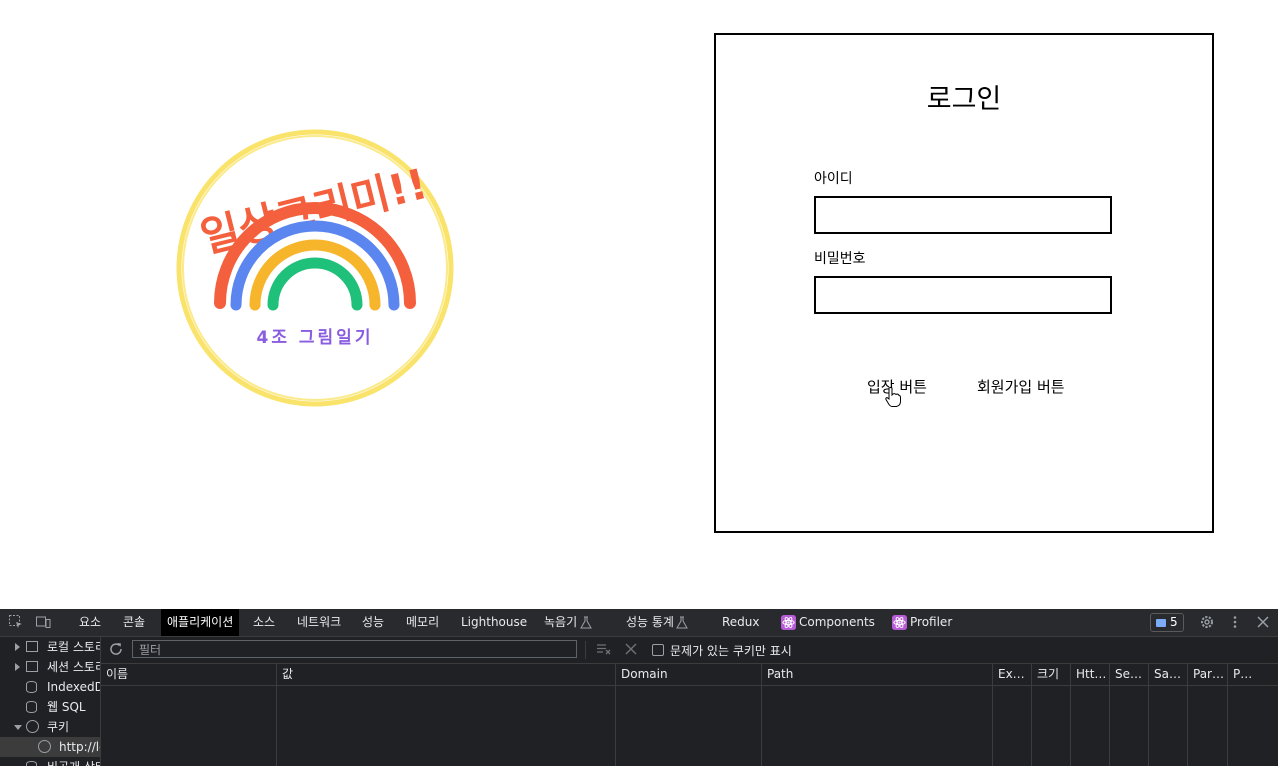 The width and height of the screenshot is (1278, 766). What do you see at coordinates (1021, 386) in the screenshot?
I see `signup-button: 회원가입 버튼` at bounding box center [1021, 386].